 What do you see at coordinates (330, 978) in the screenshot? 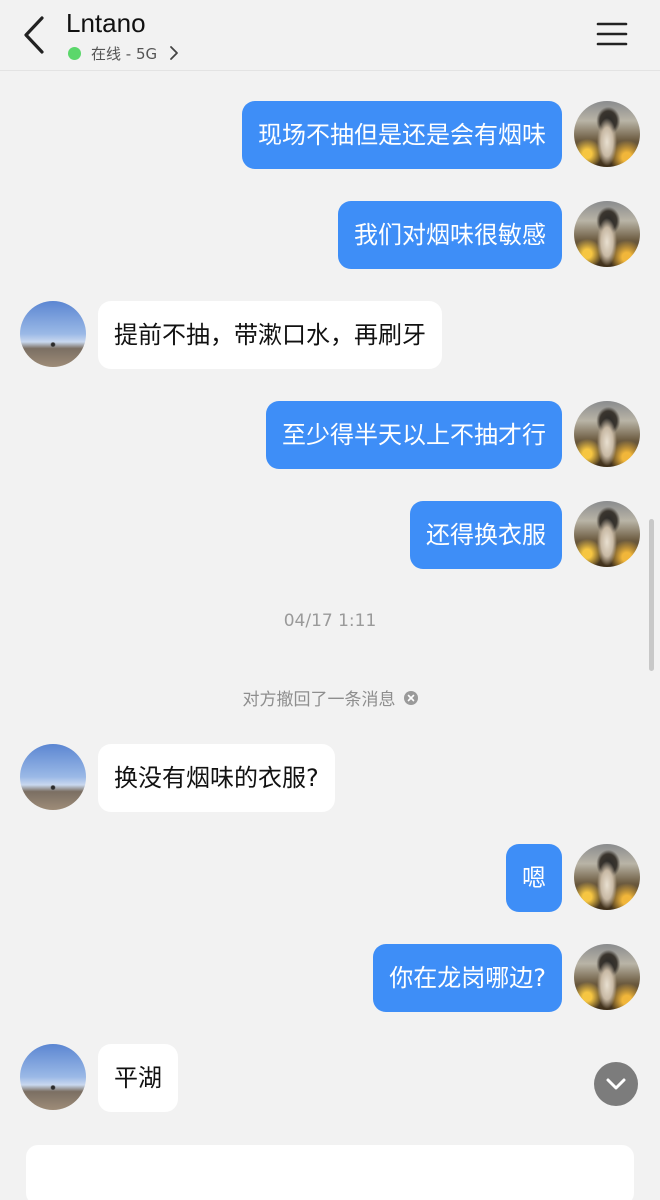
I see `message-row-outgoing: 你在龙岗哪边?` at bounding box center [330, 978].